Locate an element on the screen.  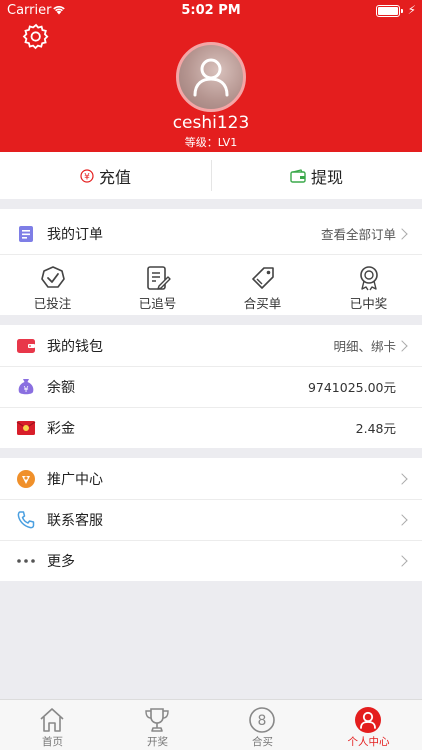
order-item-label: 已中奖 is located at coordinates (368, 303).